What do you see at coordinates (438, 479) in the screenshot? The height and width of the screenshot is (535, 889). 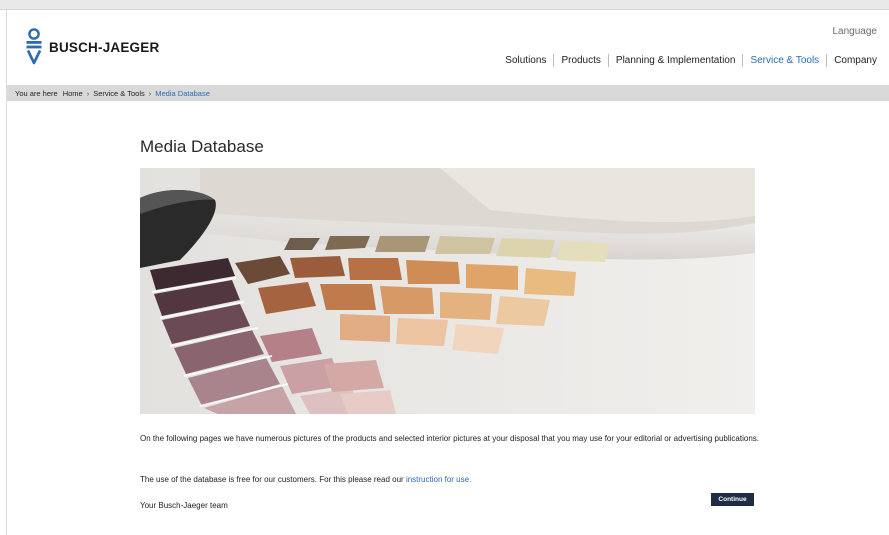 I see `instruction-for-use-link: instruction for use.` at bounding box center [438, 479].